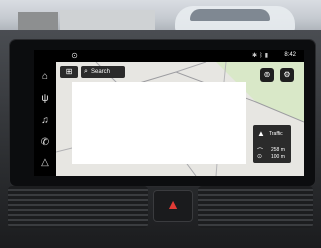 Image resolution: width=321 pixels, height=248 pixels. What do you see at coordinates (230, 15) in the screenshot?
I see `parked-car-window` at bounding box center [230, 15].